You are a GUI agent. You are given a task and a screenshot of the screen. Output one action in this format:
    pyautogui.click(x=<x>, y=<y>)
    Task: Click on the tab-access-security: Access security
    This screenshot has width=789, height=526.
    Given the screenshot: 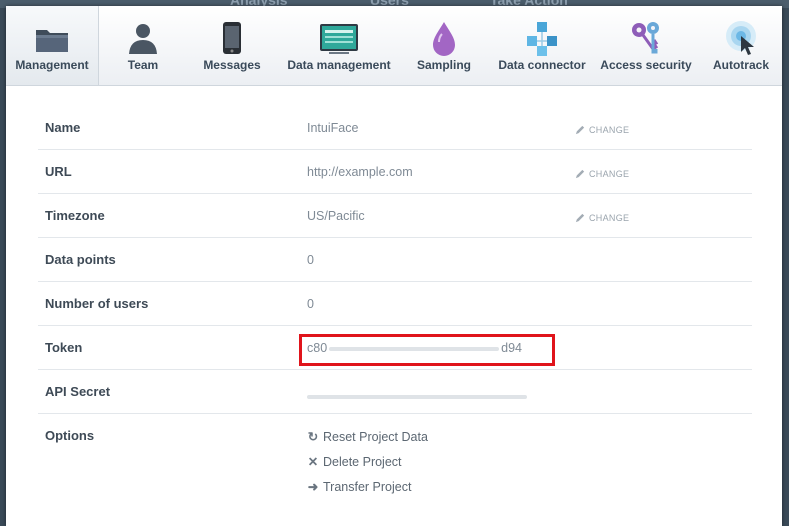 What is the action you would take?
    pyautogui.click(x=646, y=45)
    